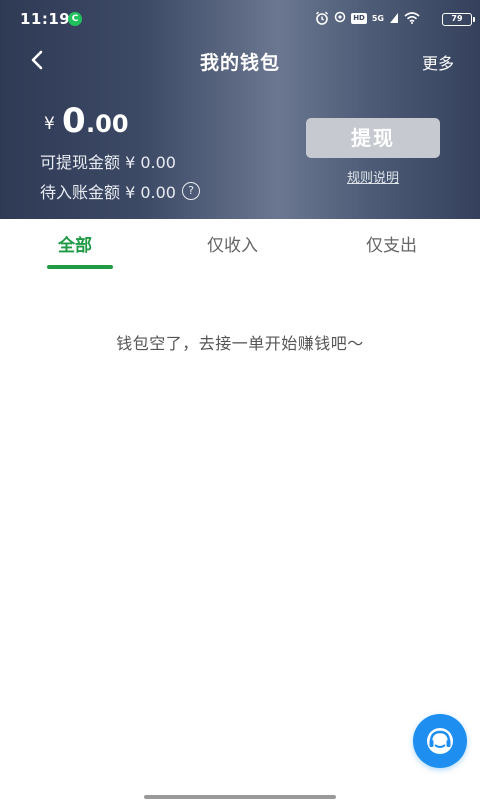 The height and width of the screenshot is (800, 480). What do you see at coordinates (240, 797) in the screenshot?
I see `home-indicator` at bounding box center [240, 797].